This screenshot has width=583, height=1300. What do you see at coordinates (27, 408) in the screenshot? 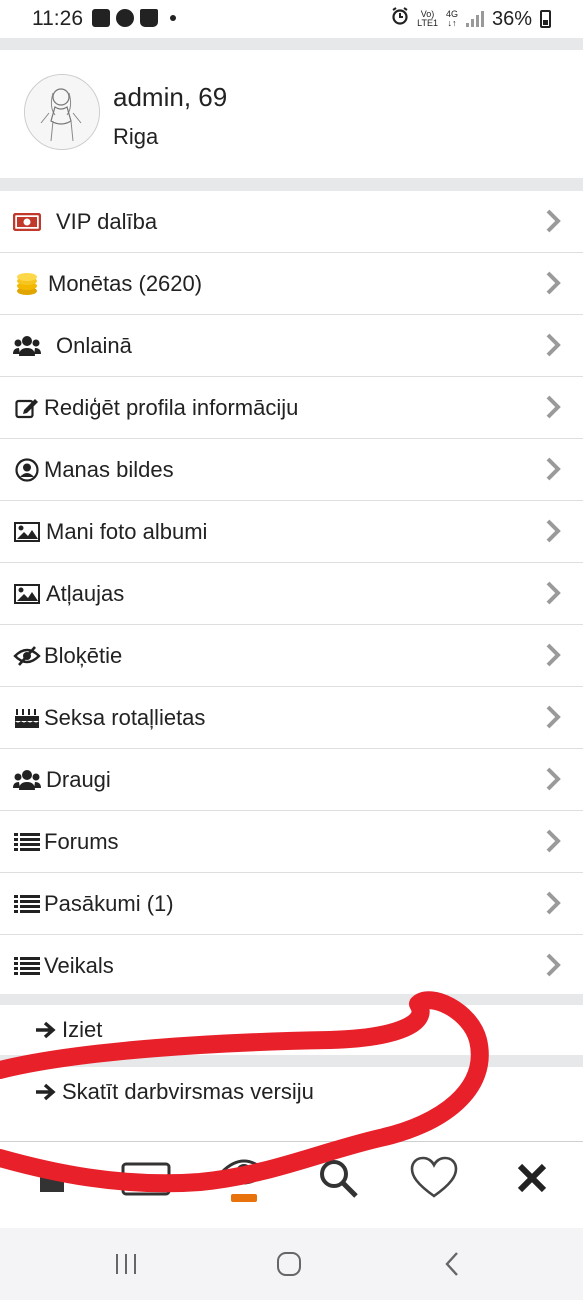
I see `edit-icon` at bounding box center [27, 408].